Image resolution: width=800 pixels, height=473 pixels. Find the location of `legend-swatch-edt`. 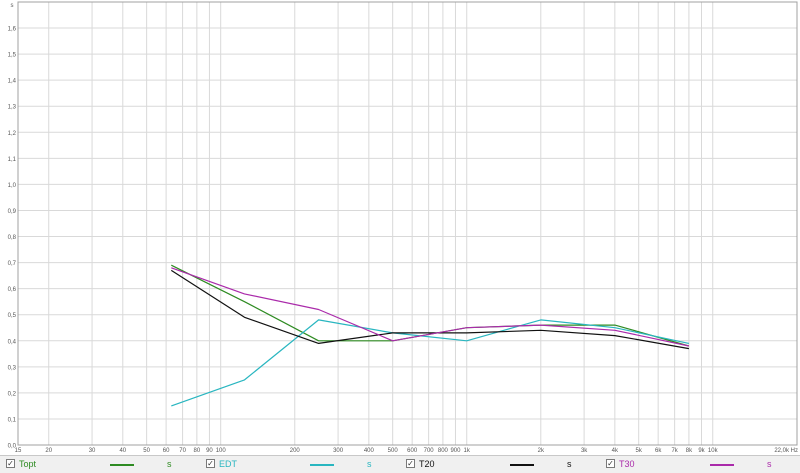

legend-swatch-edt is located at coordinates (322, 465).